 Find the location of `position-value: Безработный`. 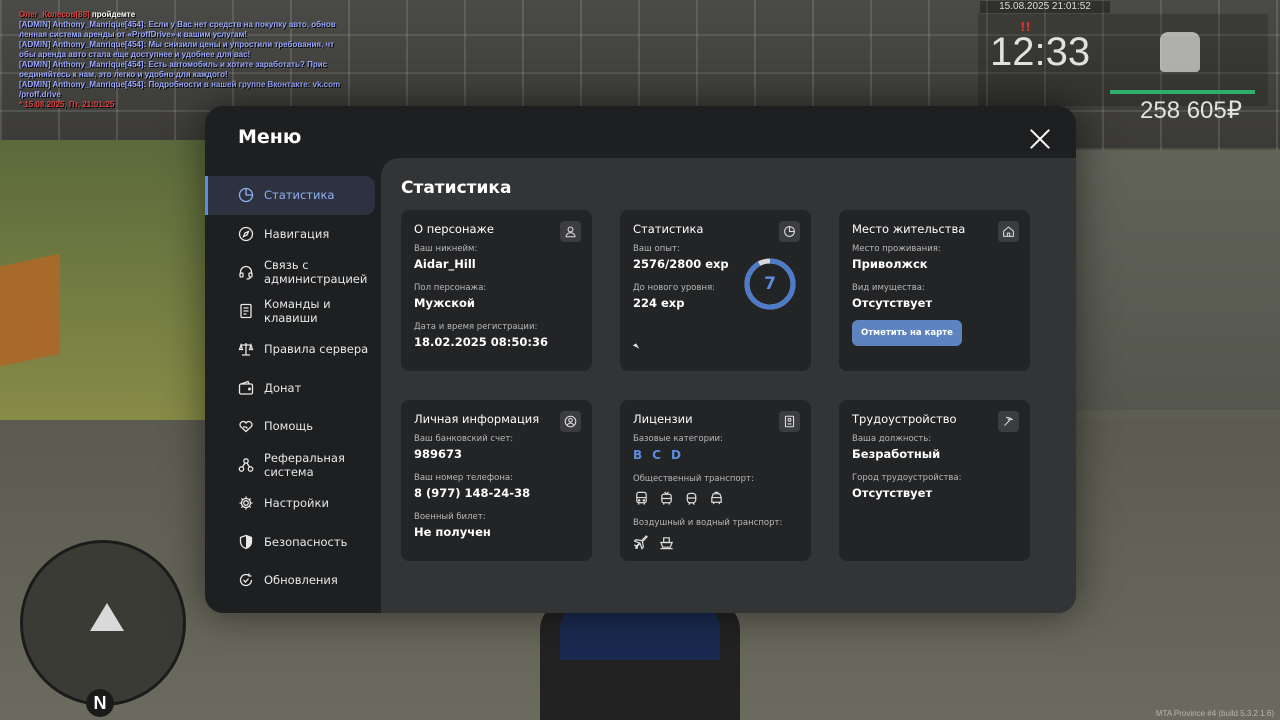

position-value: Безработный is located at coordinates (896, 454).